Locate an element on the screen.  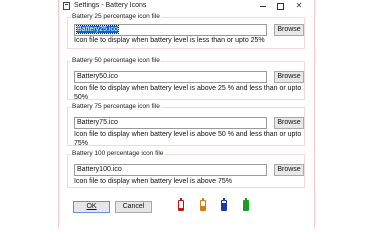
battery-50-group-label: Battery 50 percentage icon file is located at coordinates (116, 61).